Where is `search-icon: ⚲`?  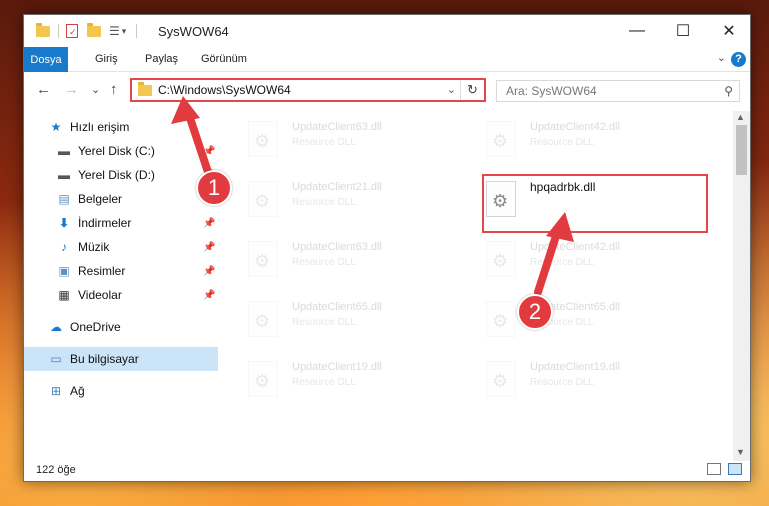 search-icon: ⚲ is located at coordinates (728, 91).